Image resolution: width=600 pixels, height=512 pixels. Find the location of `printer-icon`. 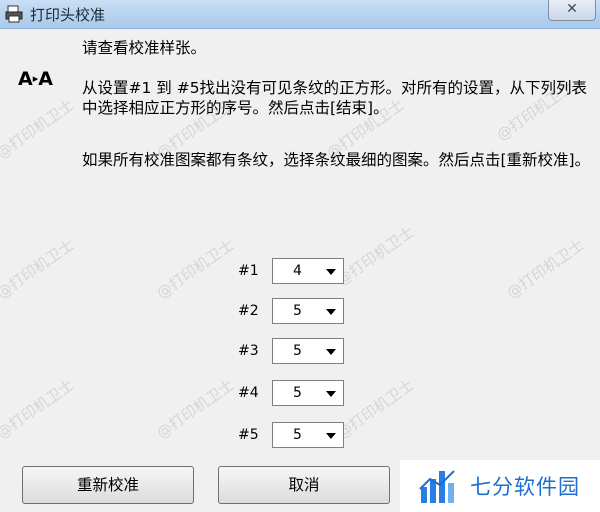

printer-icon is located at coordinates (14, 14).